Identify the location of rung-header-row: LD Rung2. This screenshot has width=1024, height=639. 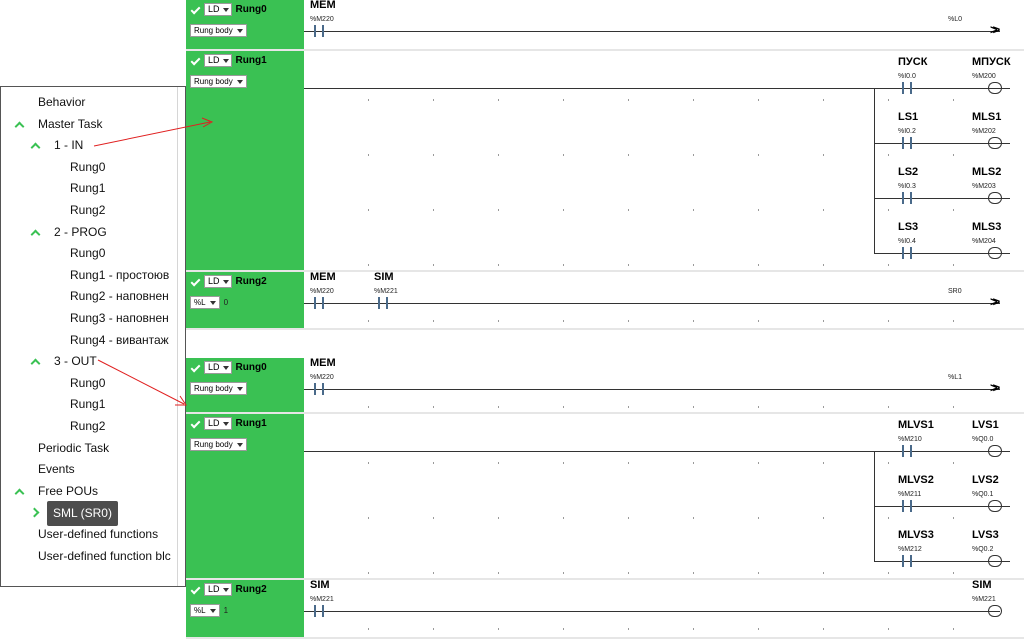
(228, 281).